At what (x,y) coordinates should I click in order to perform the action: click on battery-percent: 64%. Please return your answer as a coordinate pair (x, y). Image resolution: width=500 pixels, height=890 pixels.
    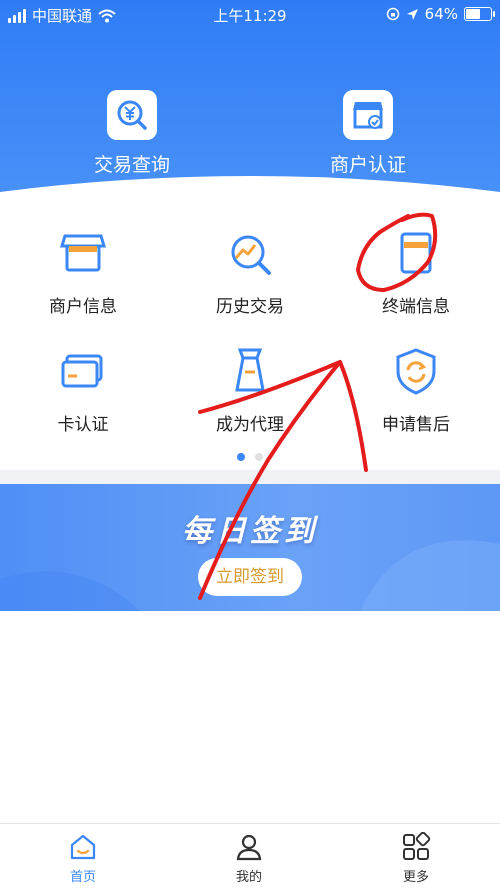
    Looking at the image, I should click on (441, 14).